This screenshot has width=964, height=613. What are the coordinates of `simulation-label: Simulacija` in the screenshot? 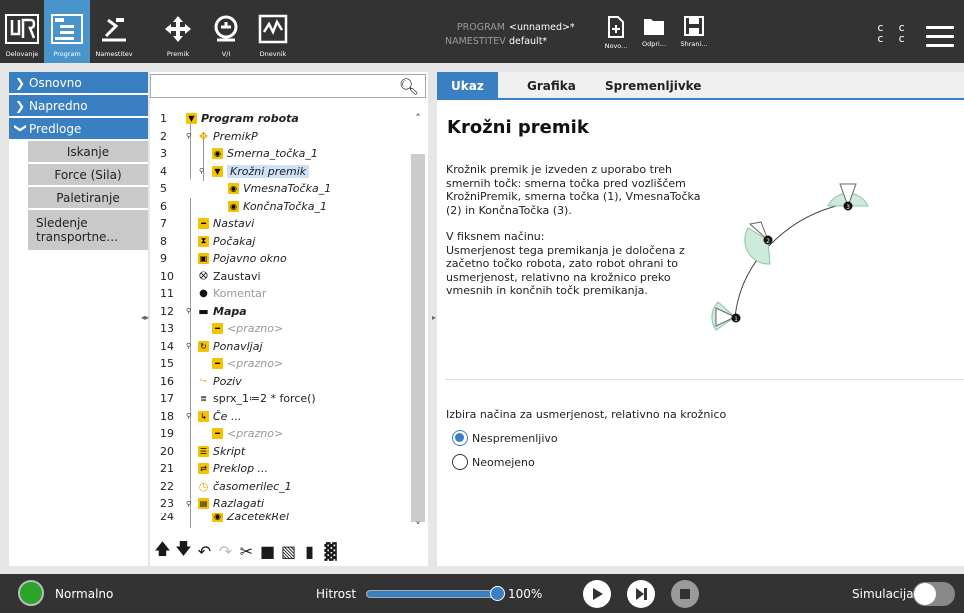 It's located at (883, 594).